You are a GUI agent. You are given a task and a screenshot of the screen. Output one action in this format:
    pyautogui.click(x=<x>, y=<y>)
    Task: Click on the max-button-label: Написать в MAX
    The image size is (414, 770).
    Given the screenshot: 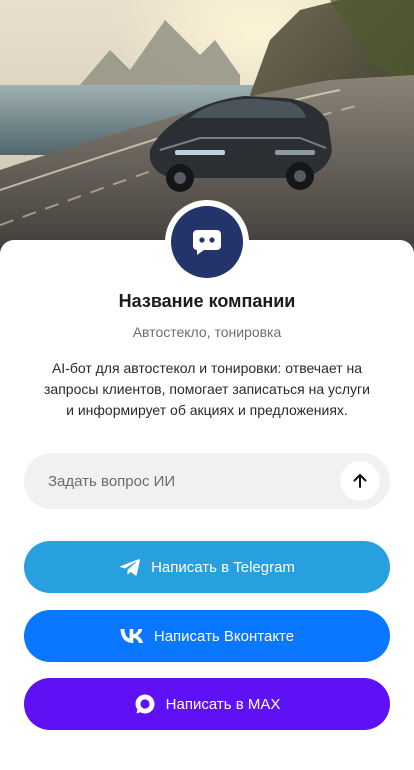 What is the action you would take?
    pyautogui.click(x=223, y=704)
    